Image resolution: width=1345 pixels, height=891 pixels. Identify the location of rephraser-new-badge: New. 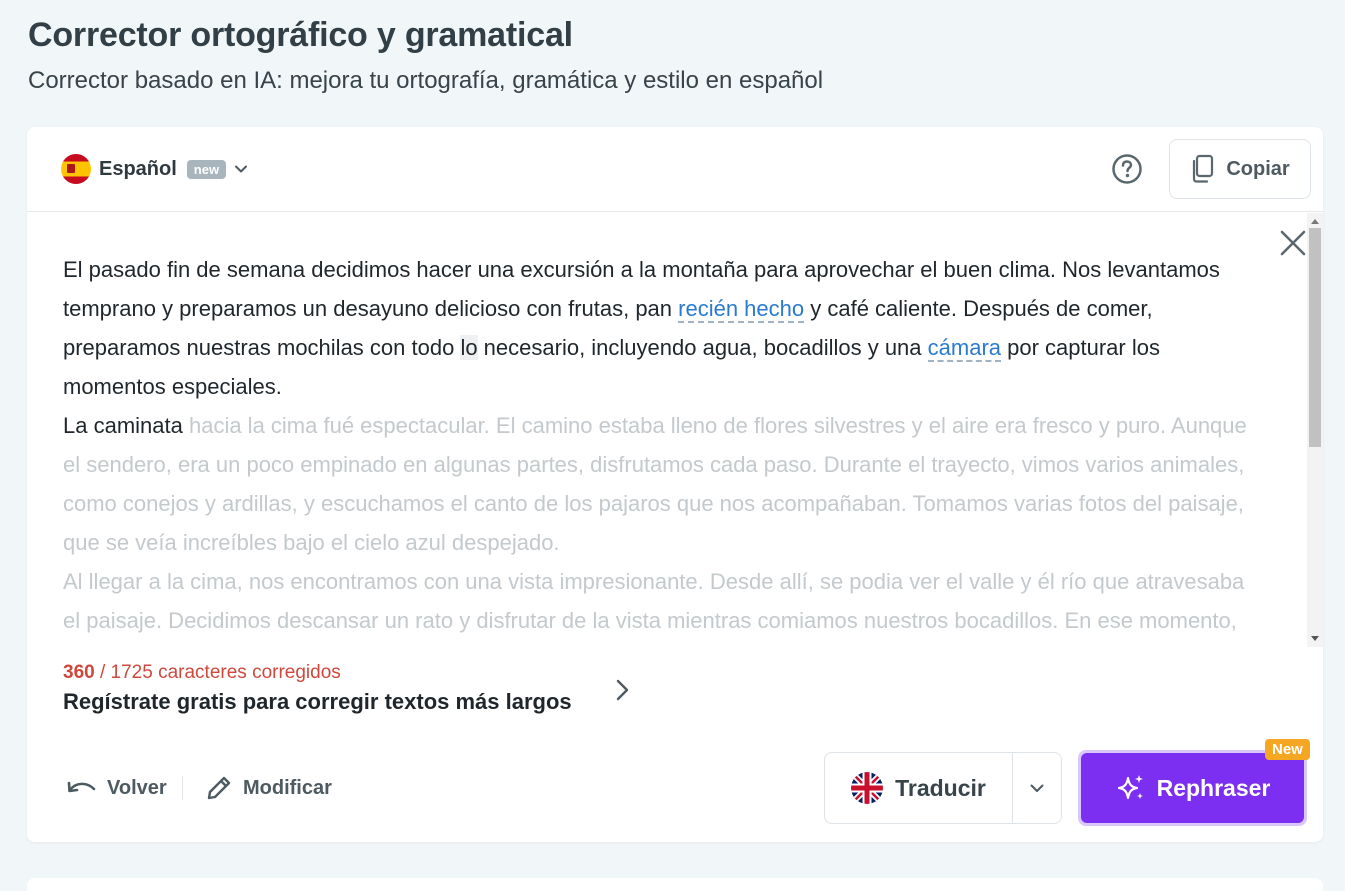
(1287, 749).